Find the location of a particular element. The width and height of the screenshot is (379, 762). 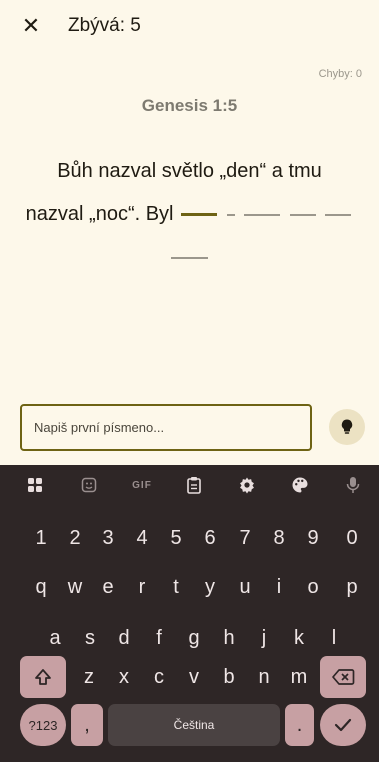

key-k: k is located at coordinates (299, 638).